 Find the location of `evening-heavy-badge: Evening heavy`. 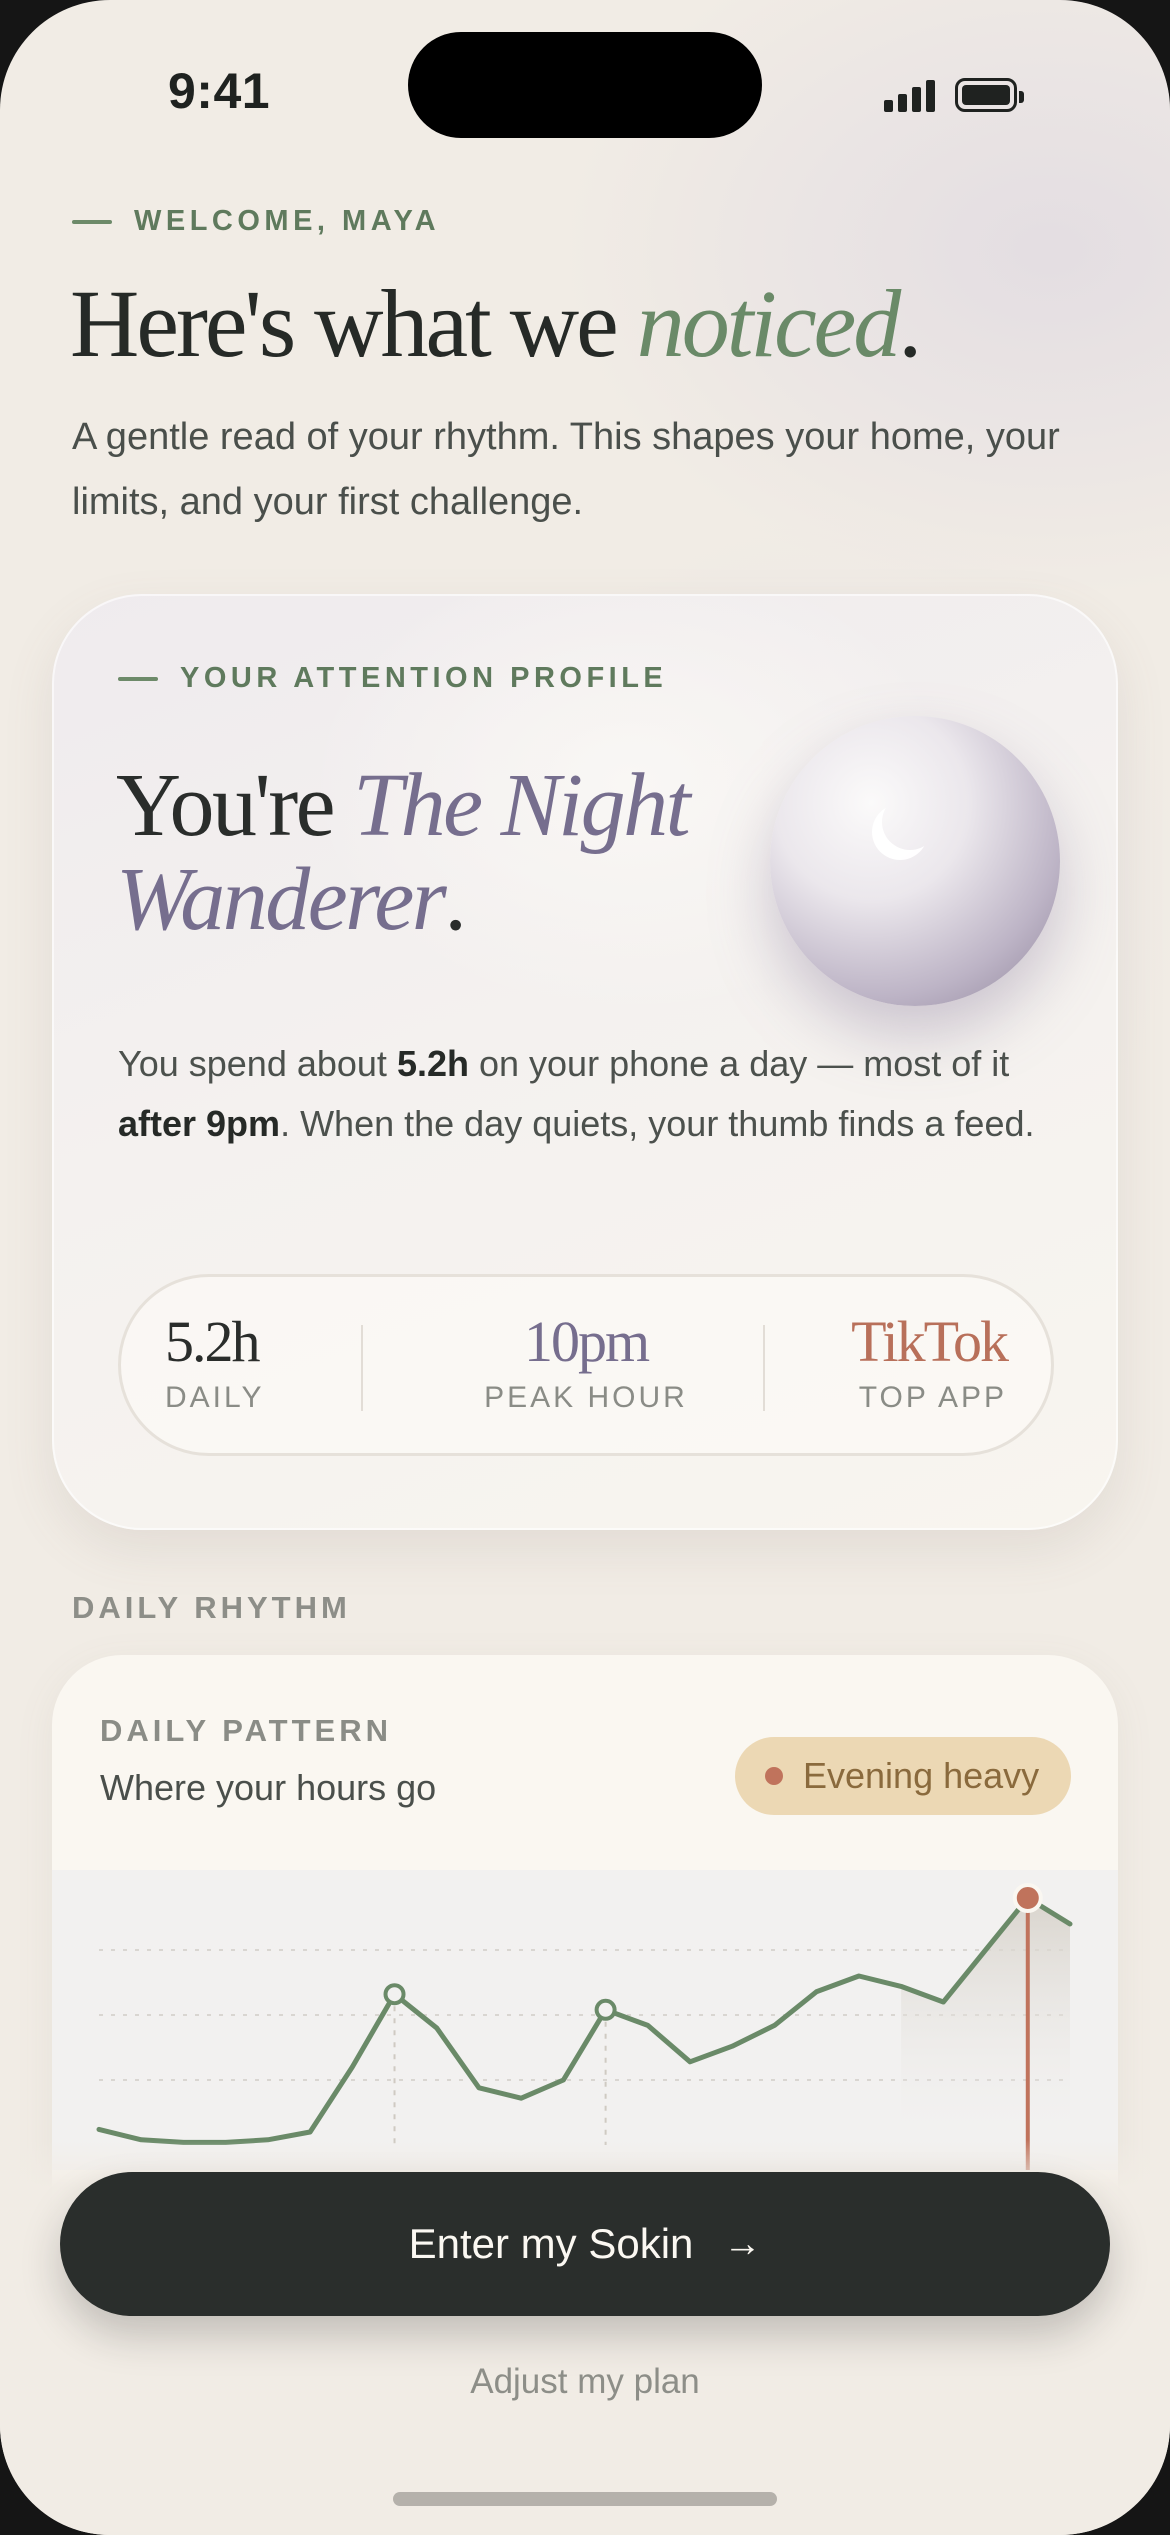

evening-heavy-badge: Evening heavy is located at coordinates (903, 1776).